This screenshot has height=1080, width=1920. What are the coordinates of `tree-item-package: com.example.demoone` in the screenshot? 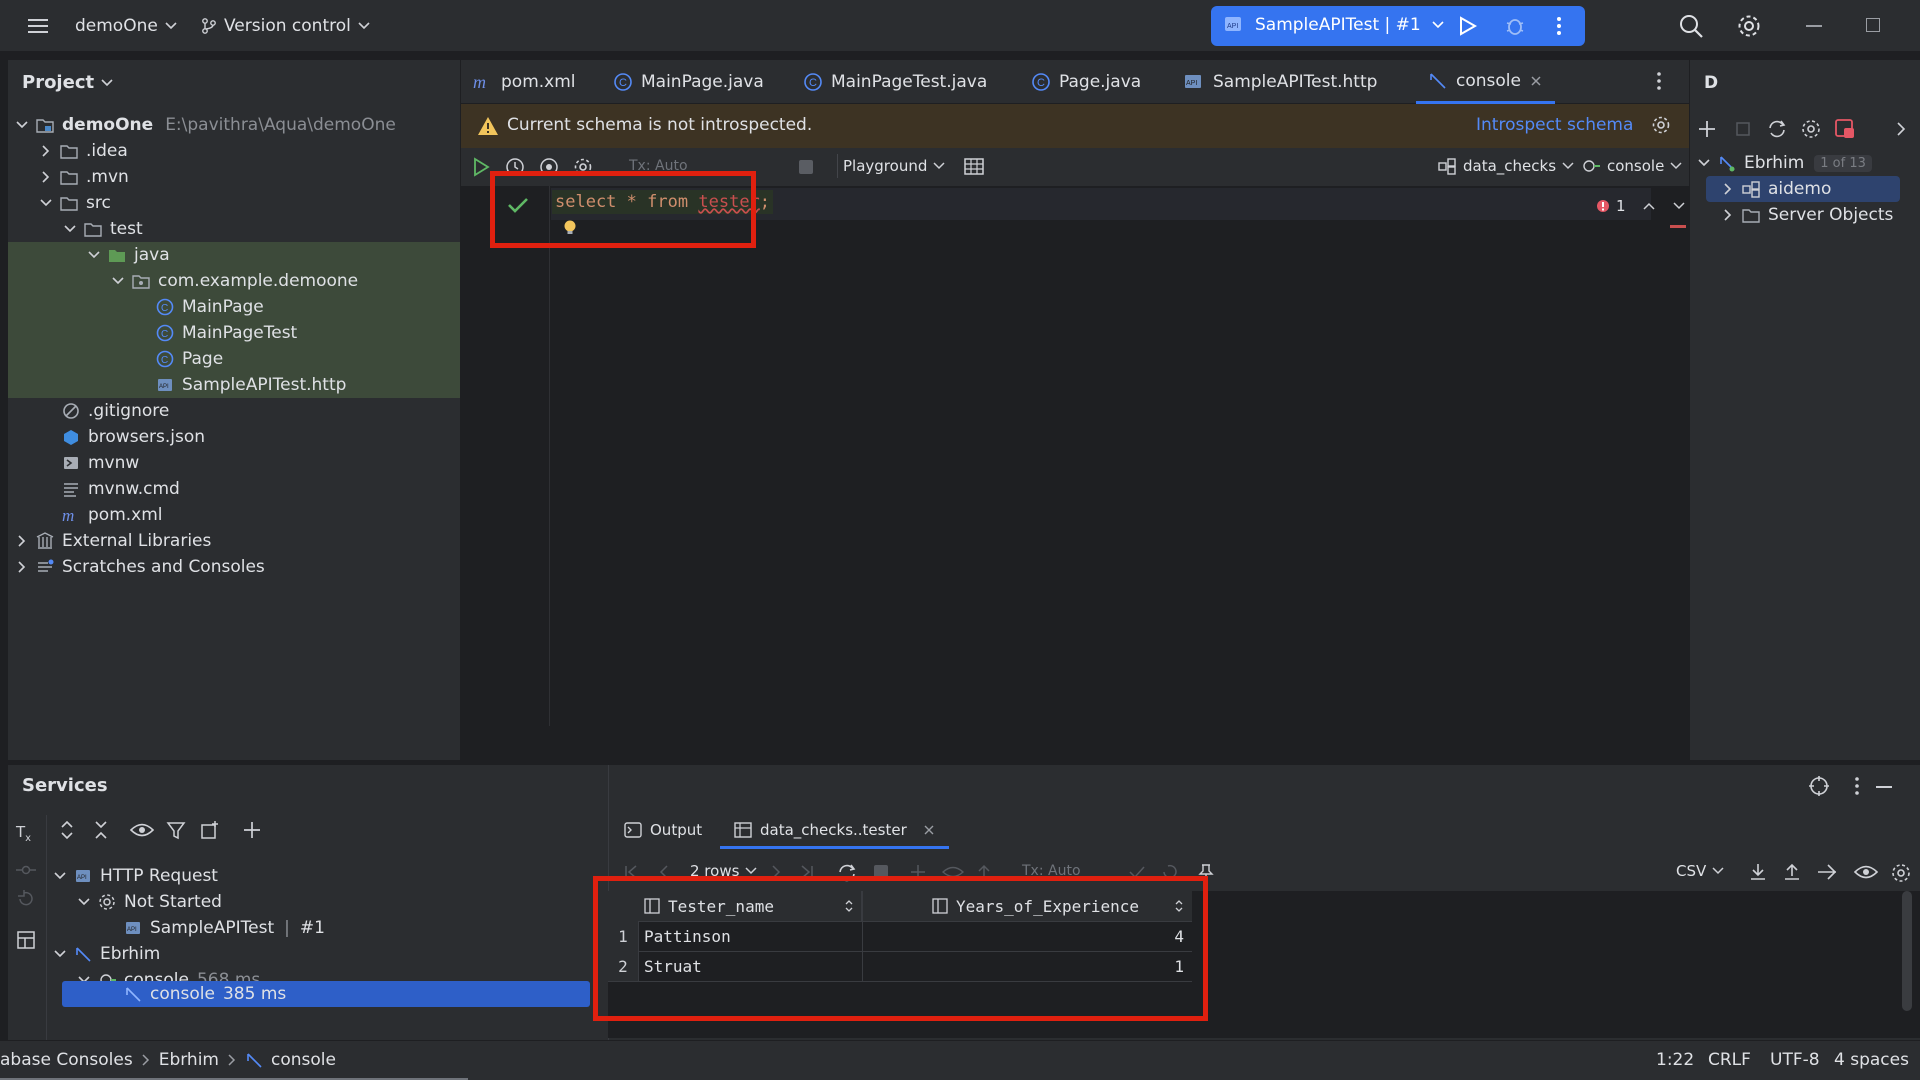 It's located at (234, 281).